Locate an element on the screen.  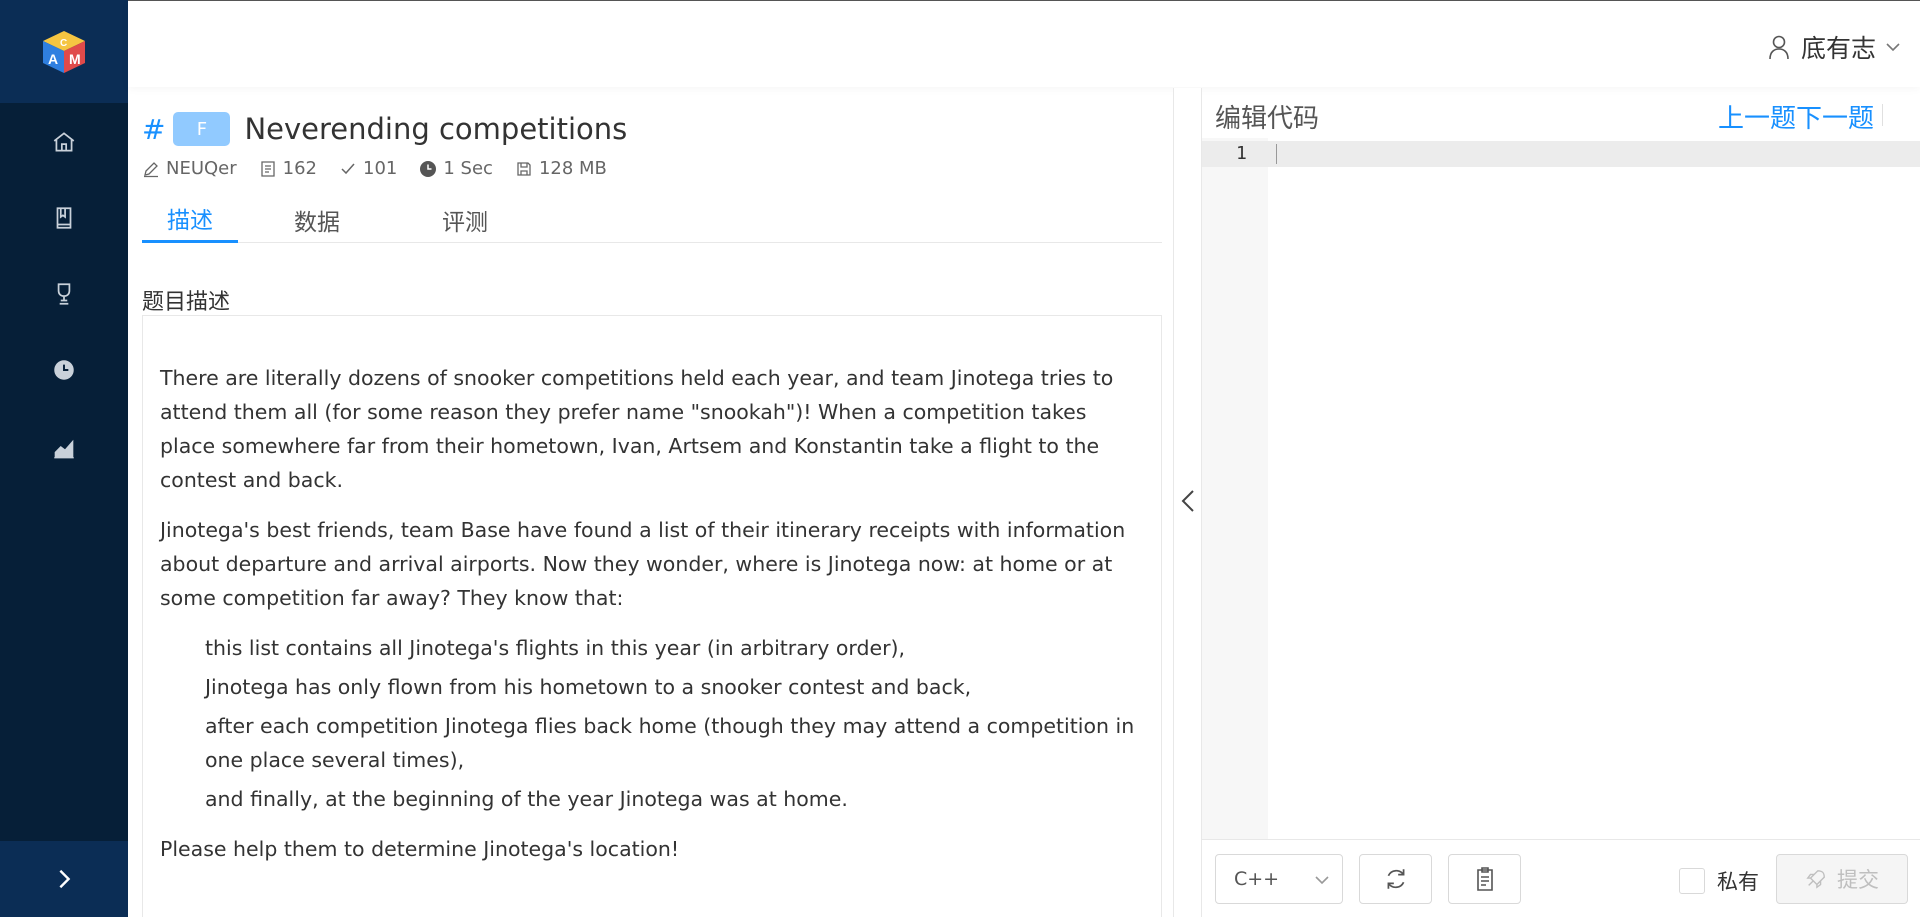
submit-button: 提交 is located at coordinates (1842, 879).